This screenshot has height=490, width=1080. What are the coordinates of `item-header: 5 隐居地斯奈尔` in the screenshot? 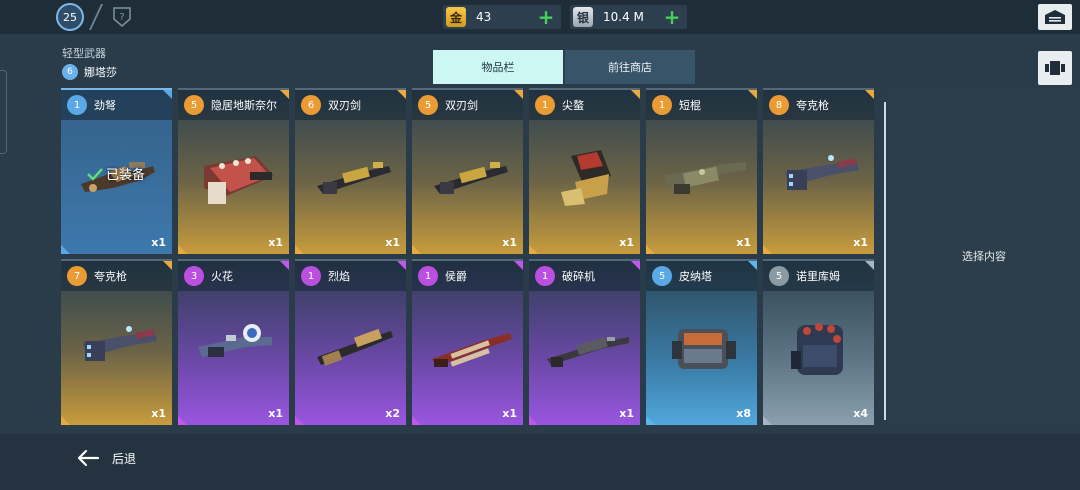 It's located at (233, 105).